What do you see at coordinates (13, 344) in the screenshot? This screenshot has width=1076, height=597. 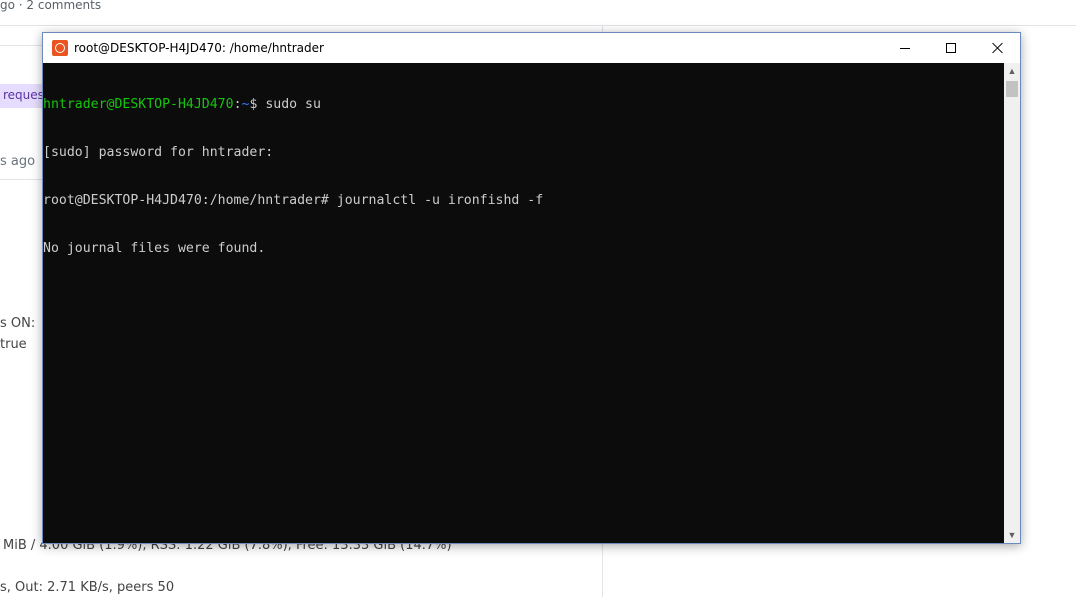 I see `setting-value: true` at bounding box center [13, 344].